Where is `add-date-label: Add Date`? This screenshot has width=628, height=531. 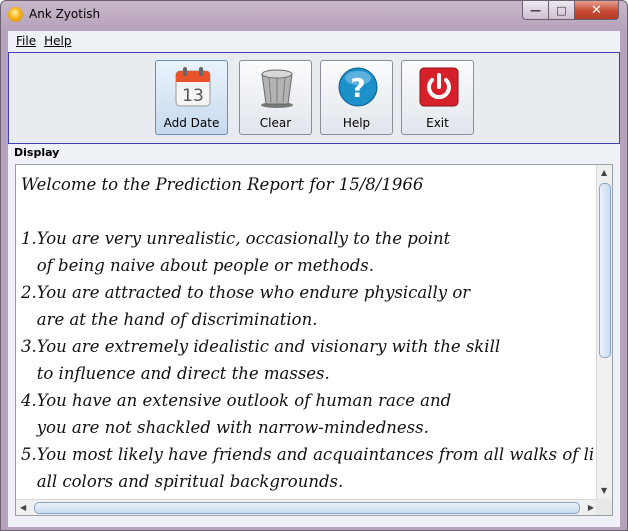
add-date-label: Add Date is located at coordinates (191, 123).